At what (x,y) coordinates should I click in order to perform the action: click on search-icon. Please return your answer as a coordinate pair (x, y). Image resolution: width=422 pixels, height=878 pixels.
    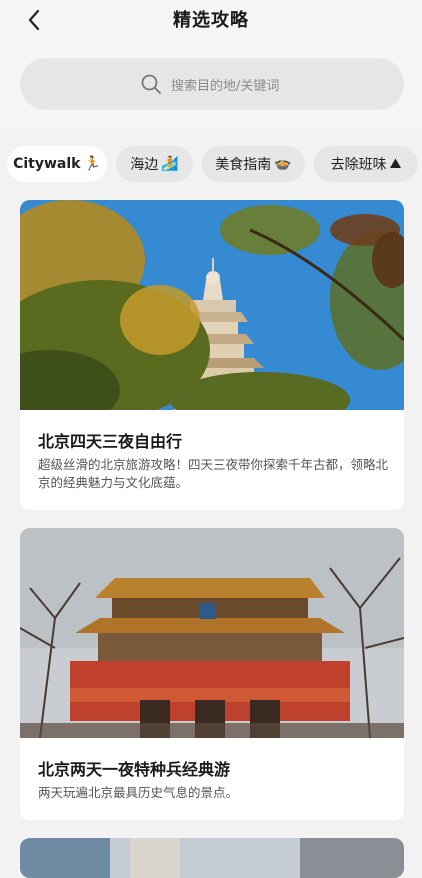
    Looking at the image, I should click on (151, 84).